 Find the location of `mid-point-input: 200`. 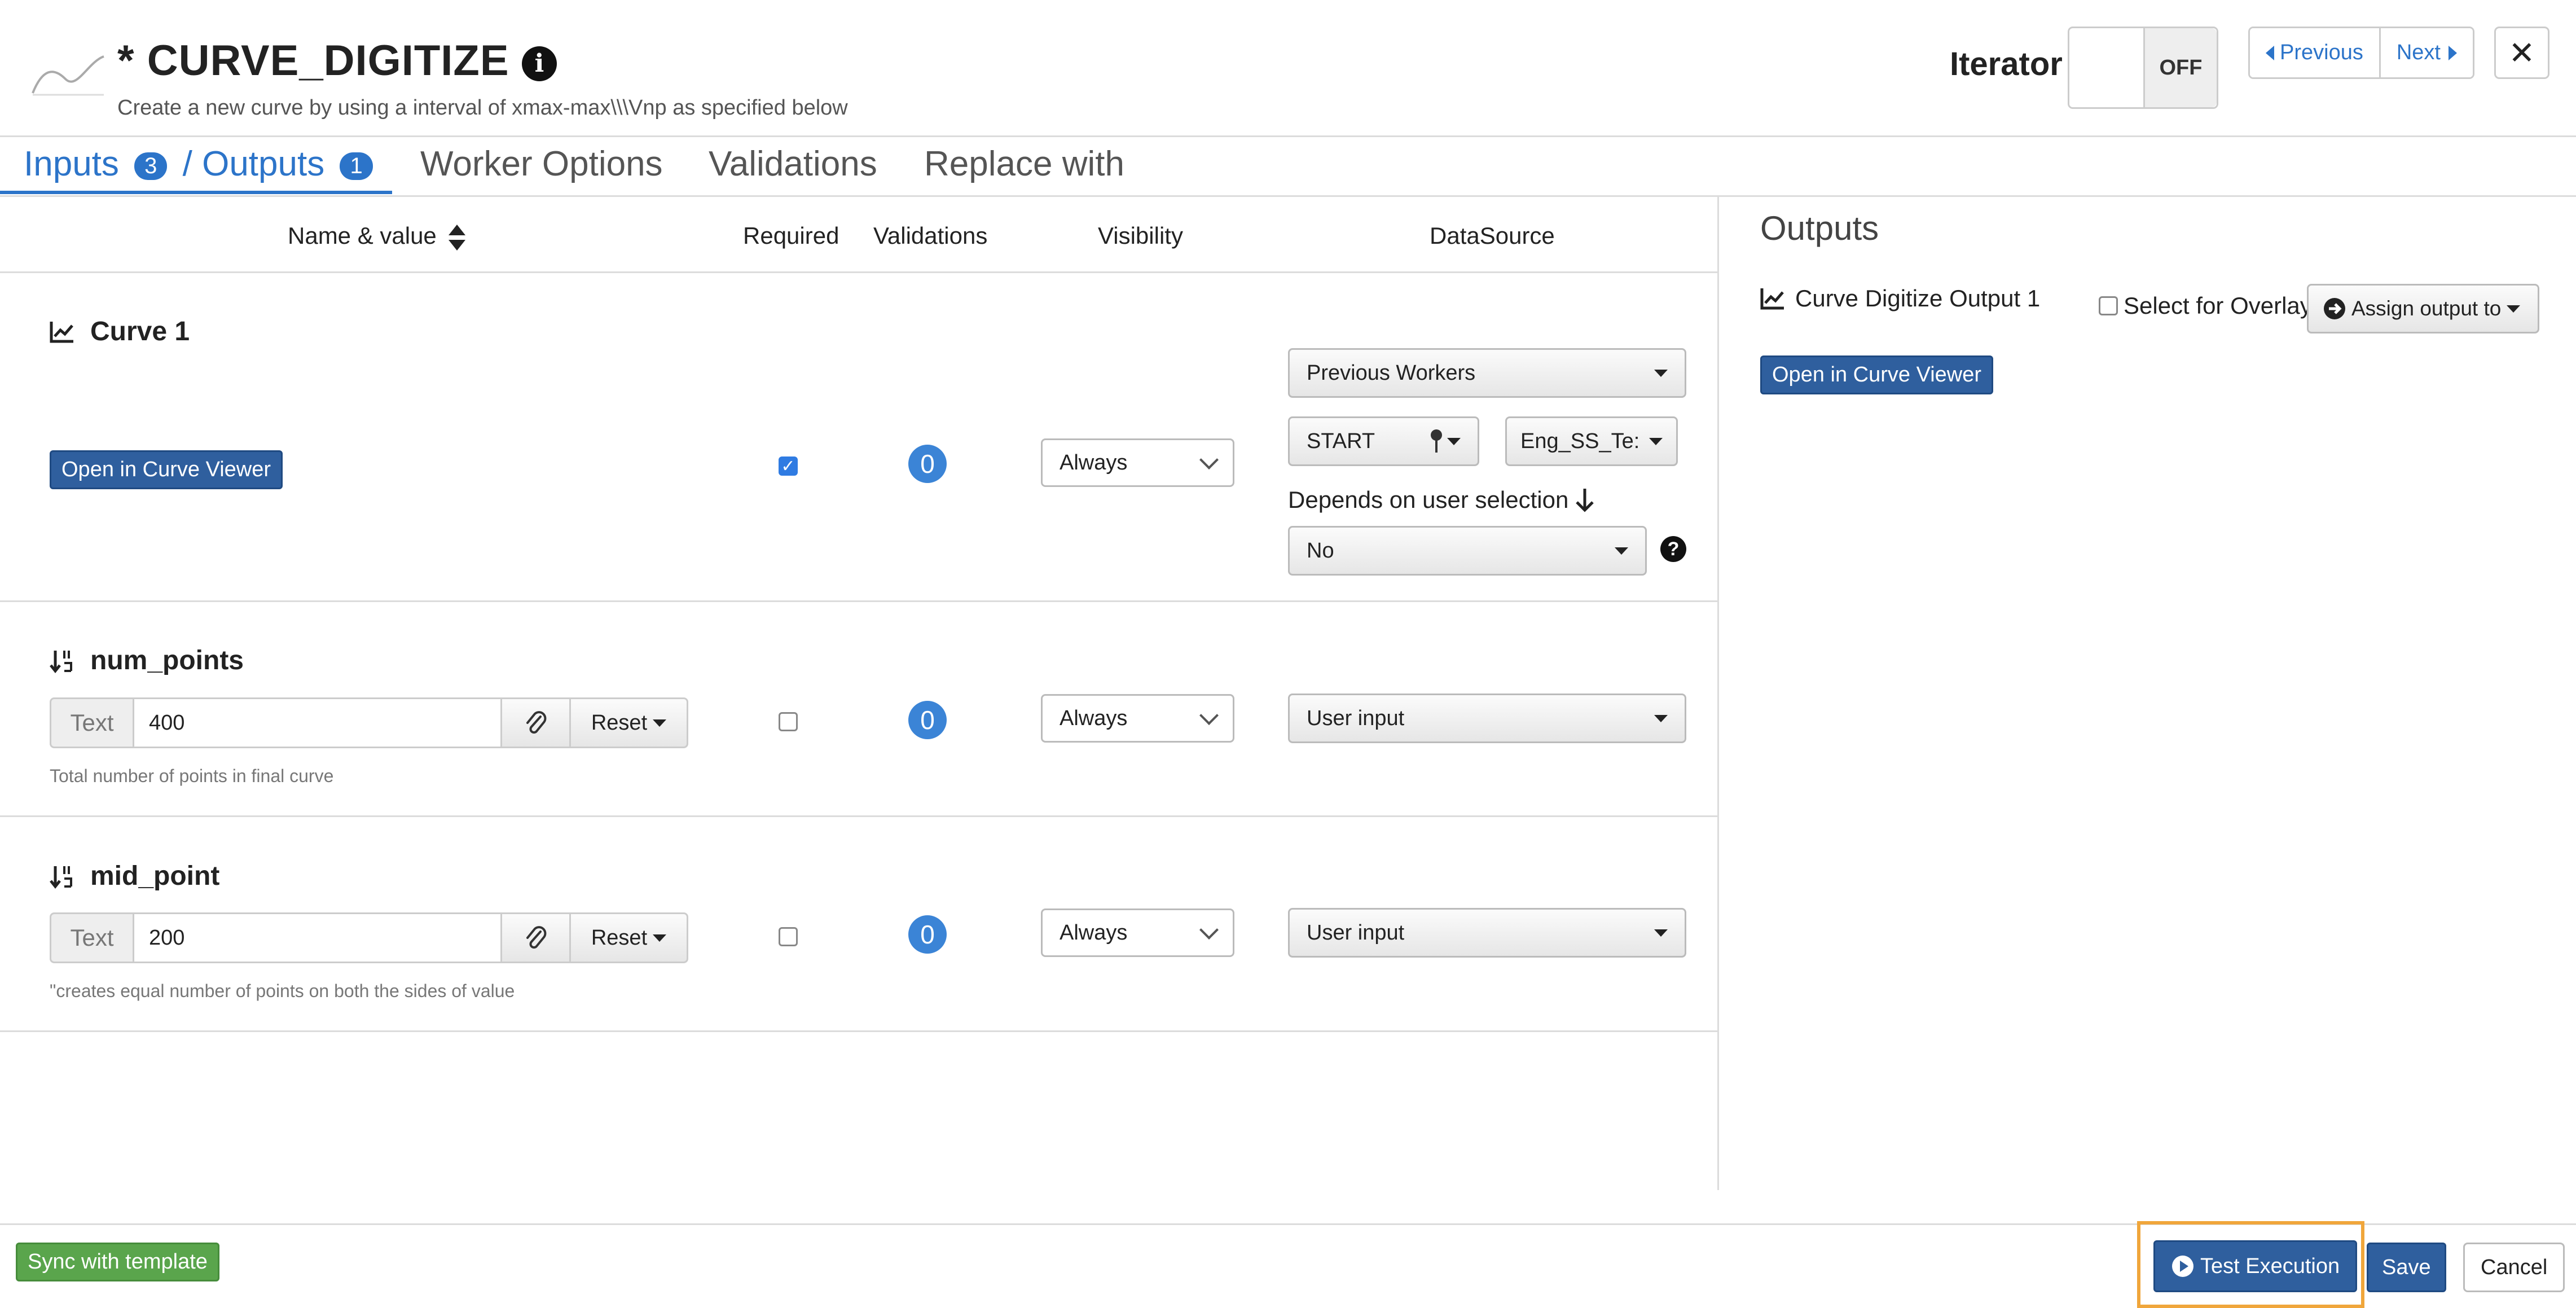

mid-point-input: 200 is located at coordinates (318, 937).